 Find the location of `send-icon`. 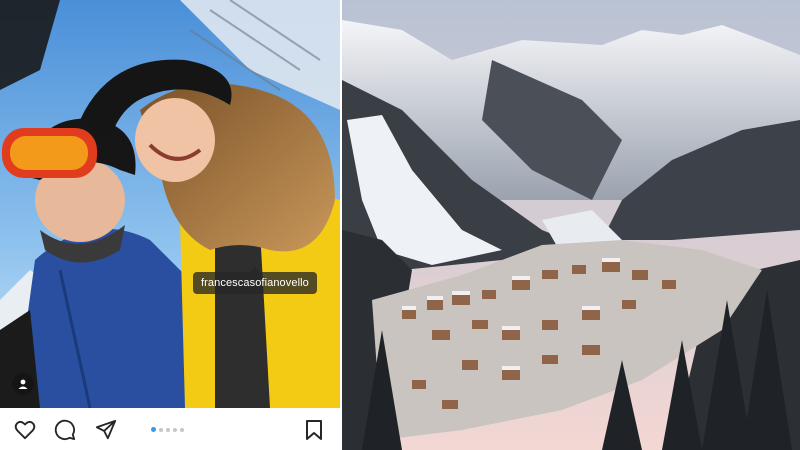

send-icon is located at coordinates (106, 430).